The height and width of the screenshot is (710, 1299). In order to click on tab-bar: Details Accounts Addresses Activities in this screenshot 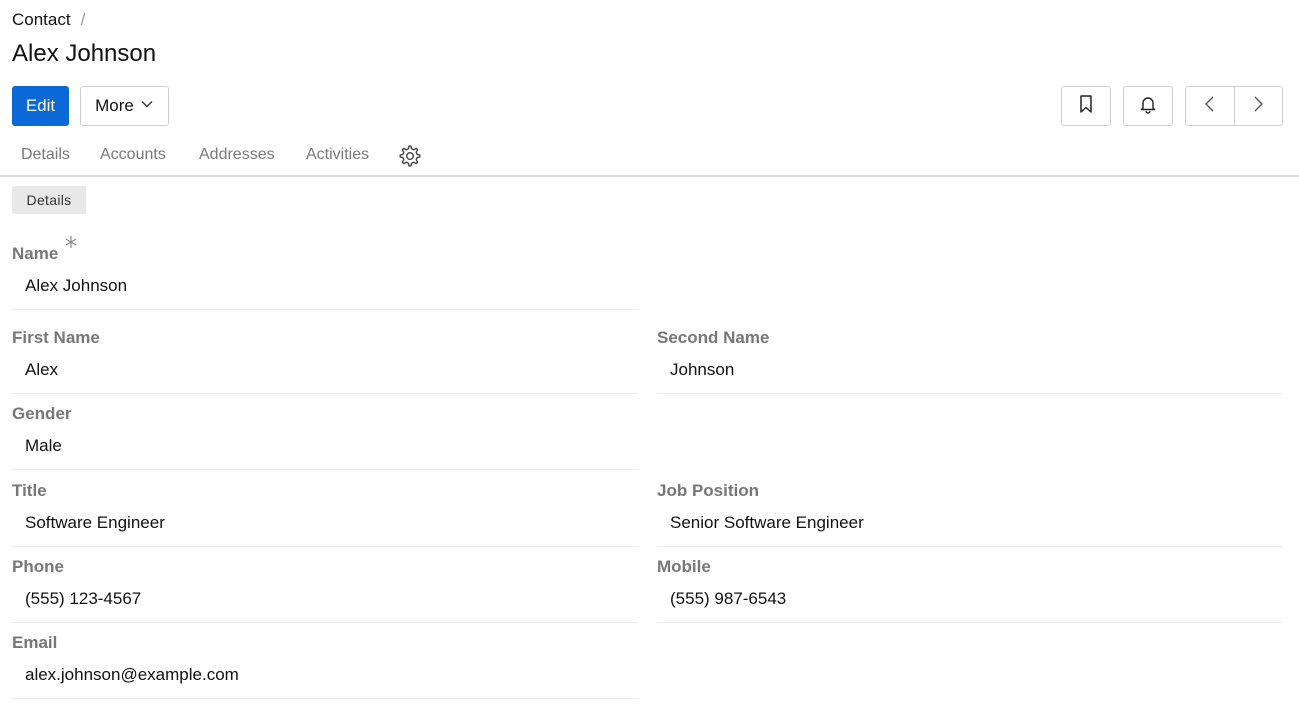, I will do `click(649, 157)`.